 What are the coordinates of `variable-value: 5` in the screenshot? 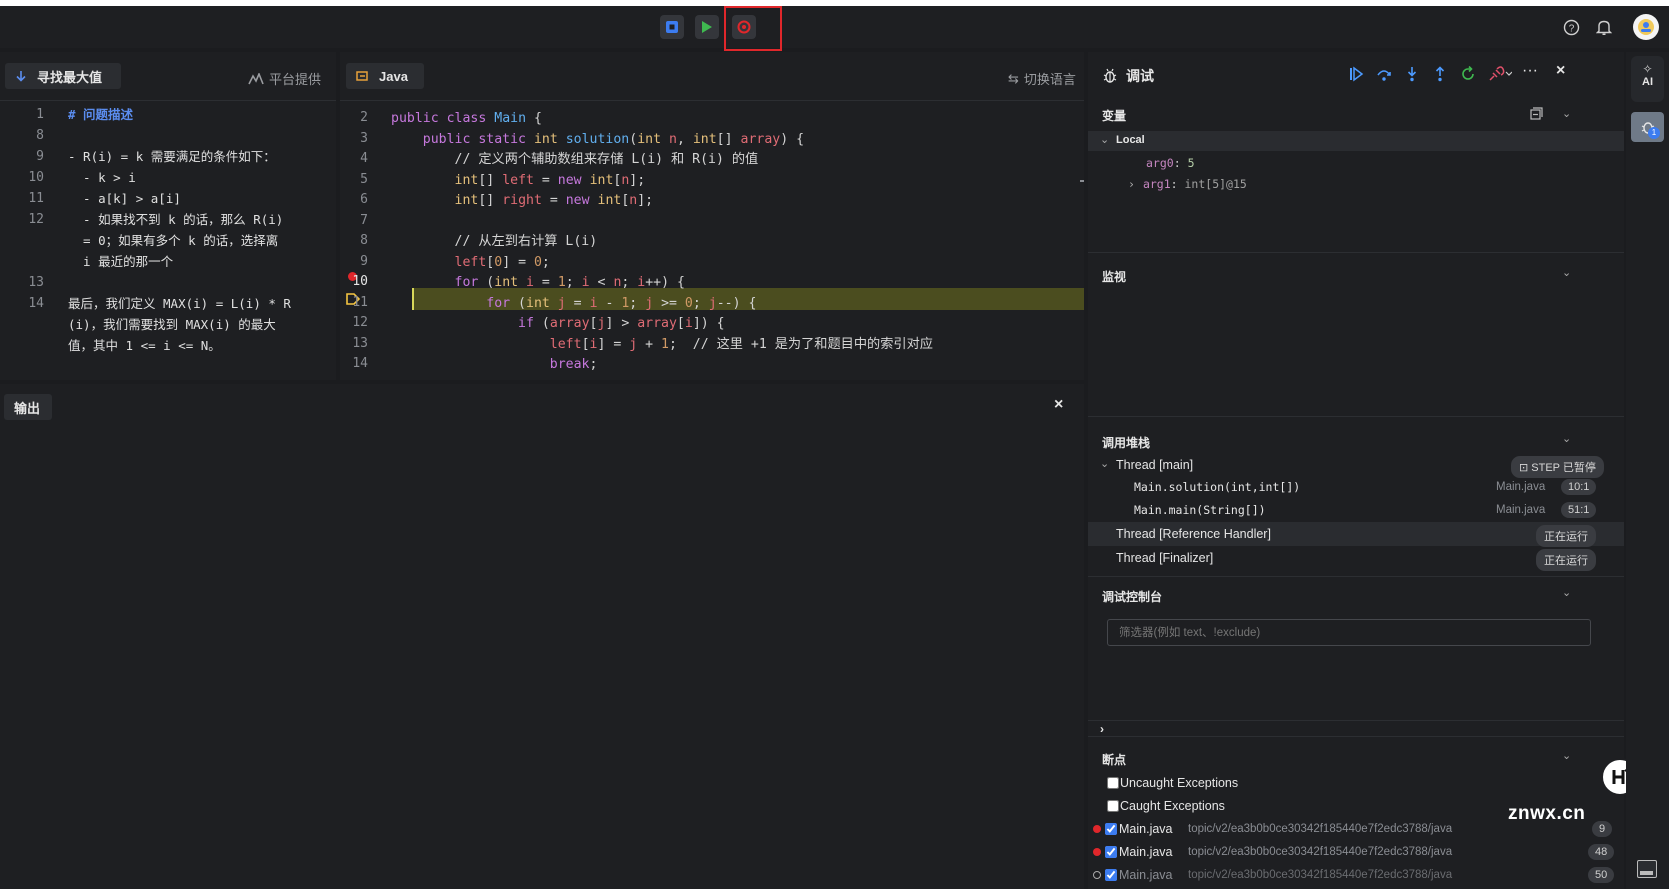 It's located at (1191, 163).